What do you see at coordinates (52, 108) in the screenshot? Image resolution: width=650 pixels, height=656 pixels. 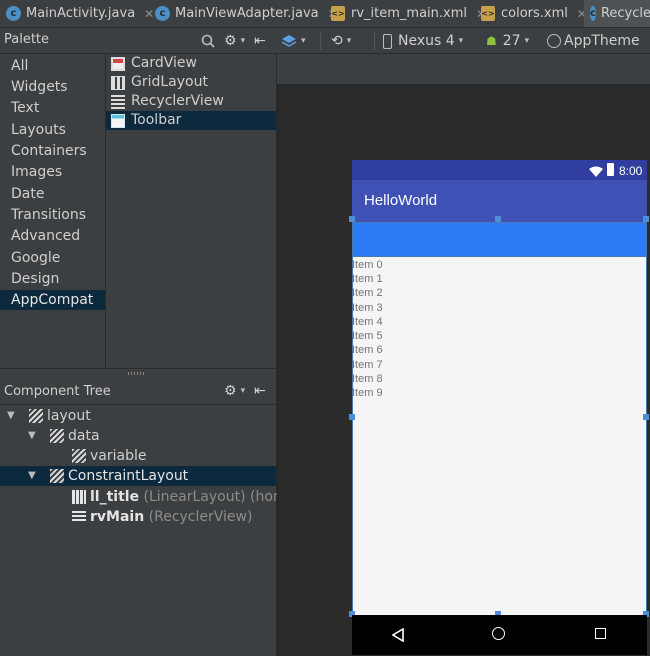 I see `category-text: Text` at bounding box center [52, 108].